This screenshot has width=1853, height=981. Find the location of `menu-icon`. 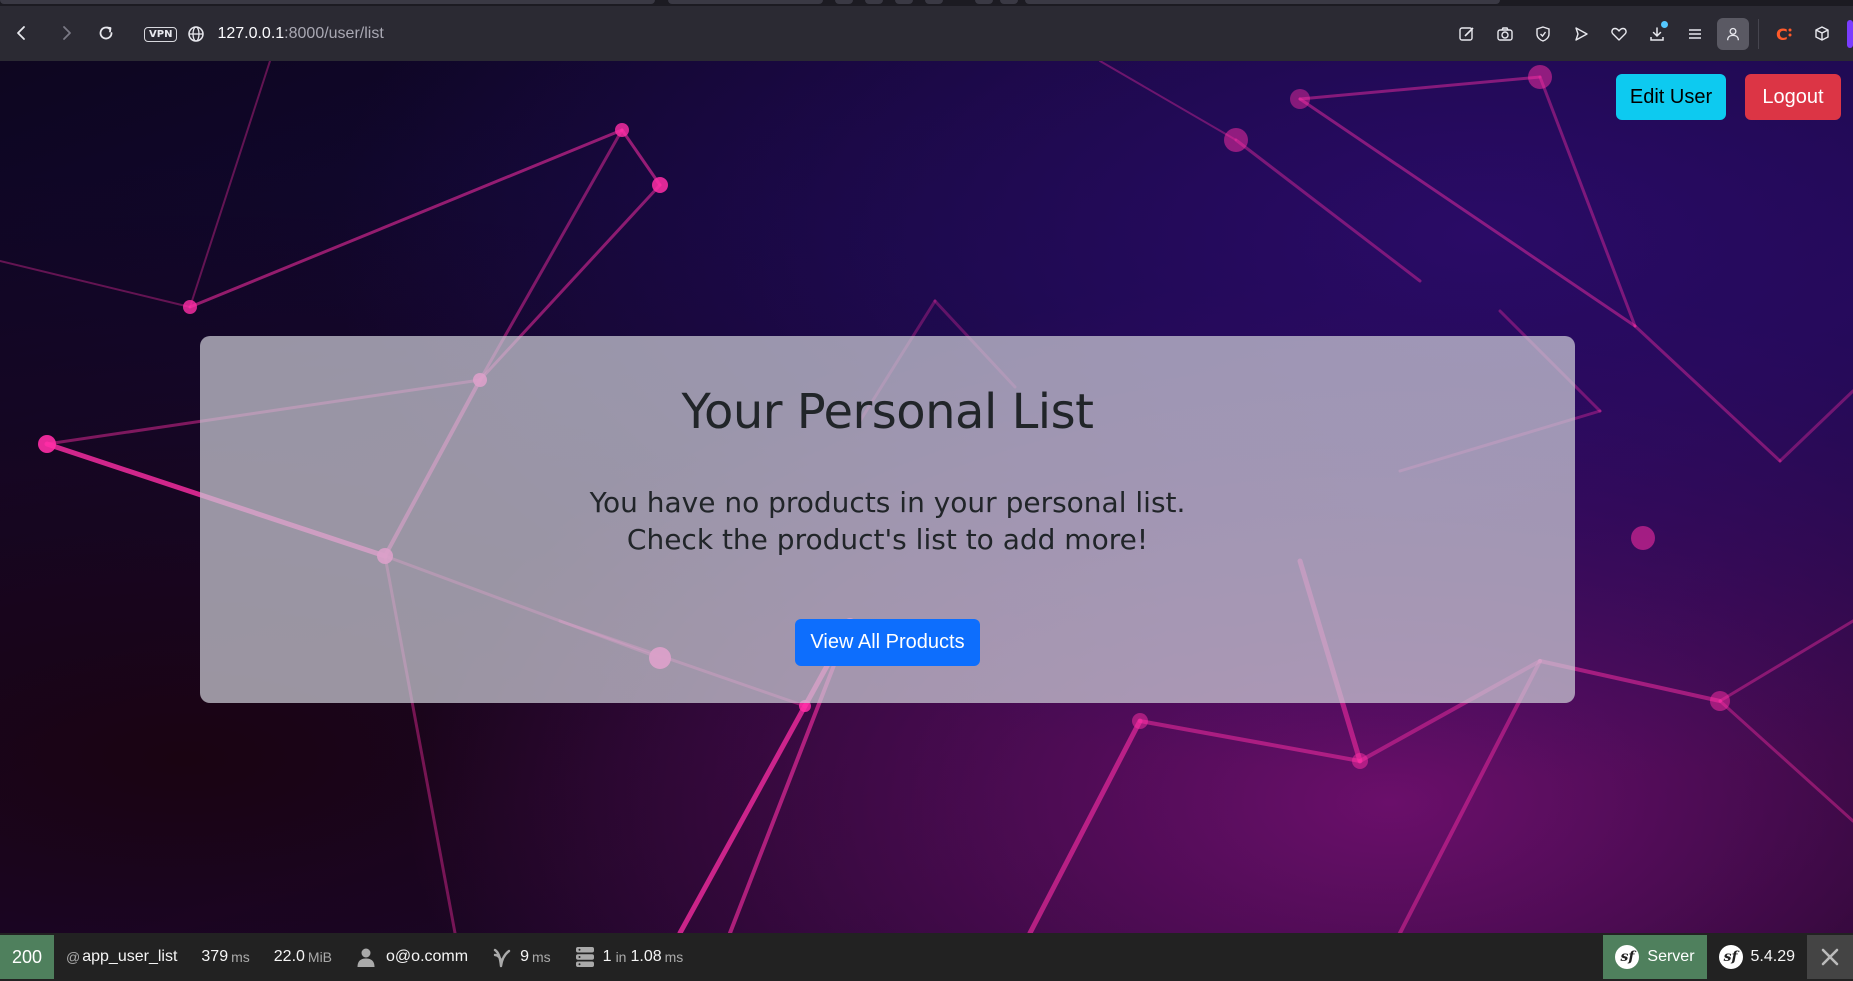

menu-icon is located at coordinates (1695, 33).